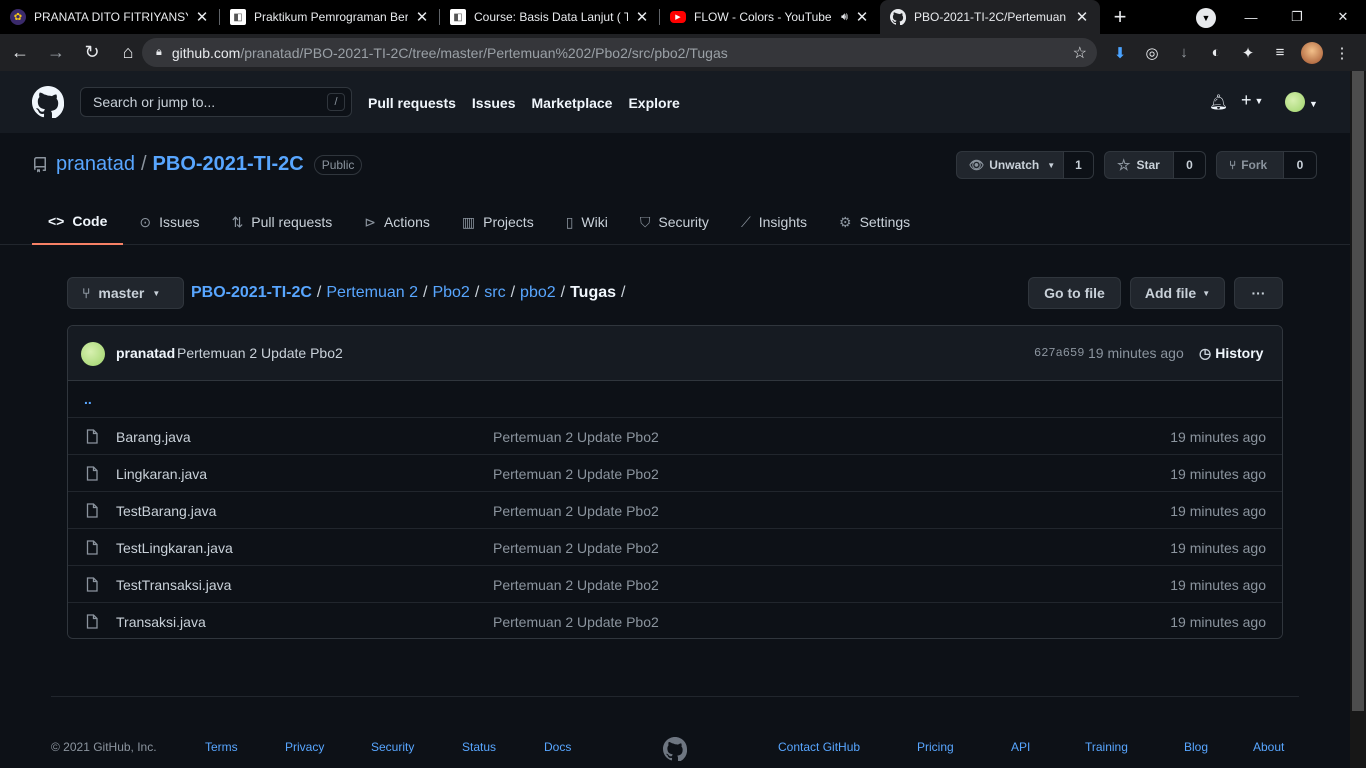 The image size is (1366, 768). I want to click on breadcrumb-repo: PBO-2021-TI-2C, so click(251, 293).